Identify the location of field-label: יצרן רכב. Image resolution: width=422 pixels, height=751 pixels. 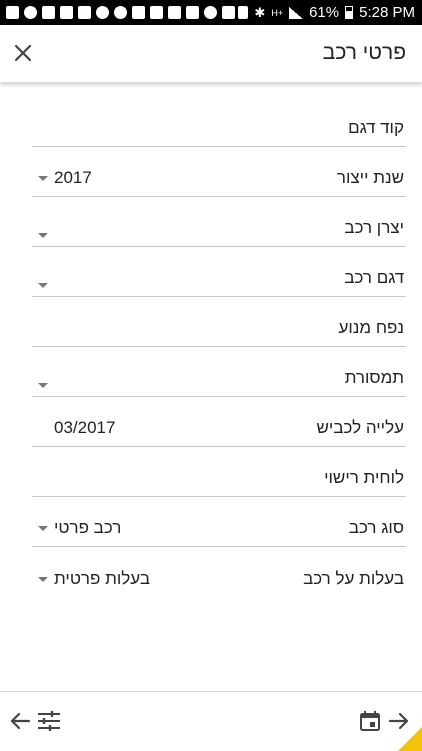
(374, 227).